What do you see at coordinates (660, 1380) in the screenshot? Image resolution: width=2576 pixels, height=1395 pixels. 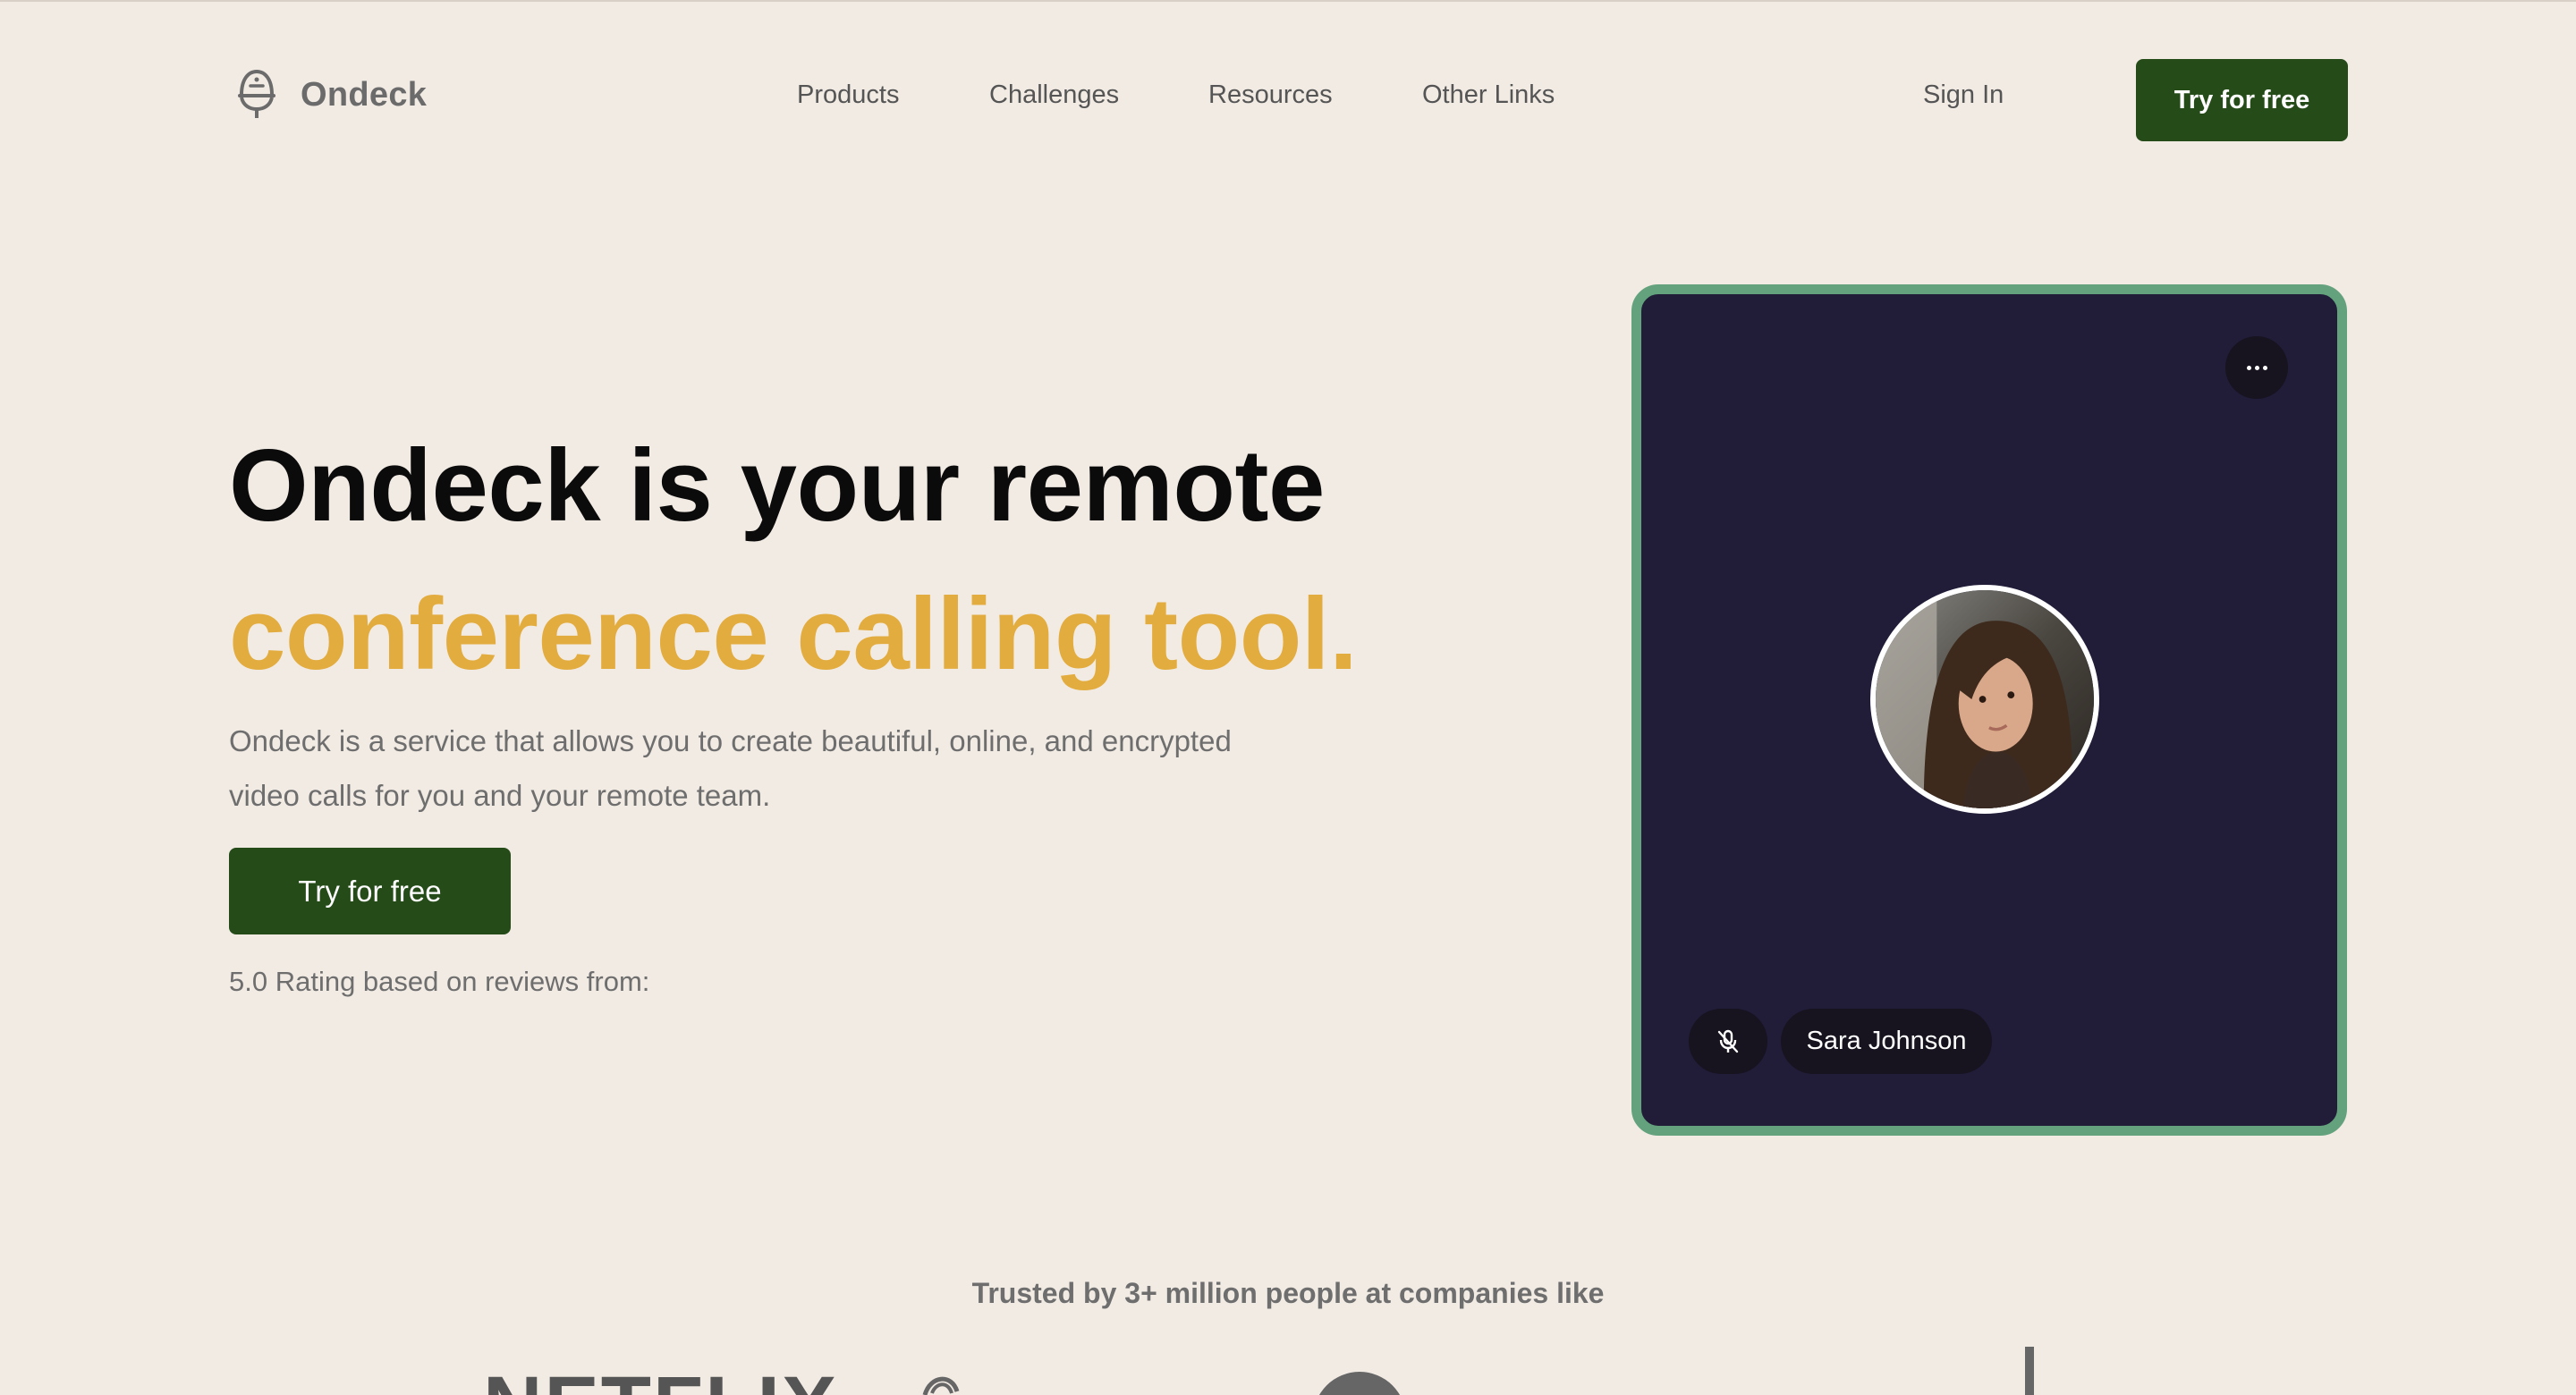 I see `netflix-logo: NETFLIX` at bounding box center [660, 1380].